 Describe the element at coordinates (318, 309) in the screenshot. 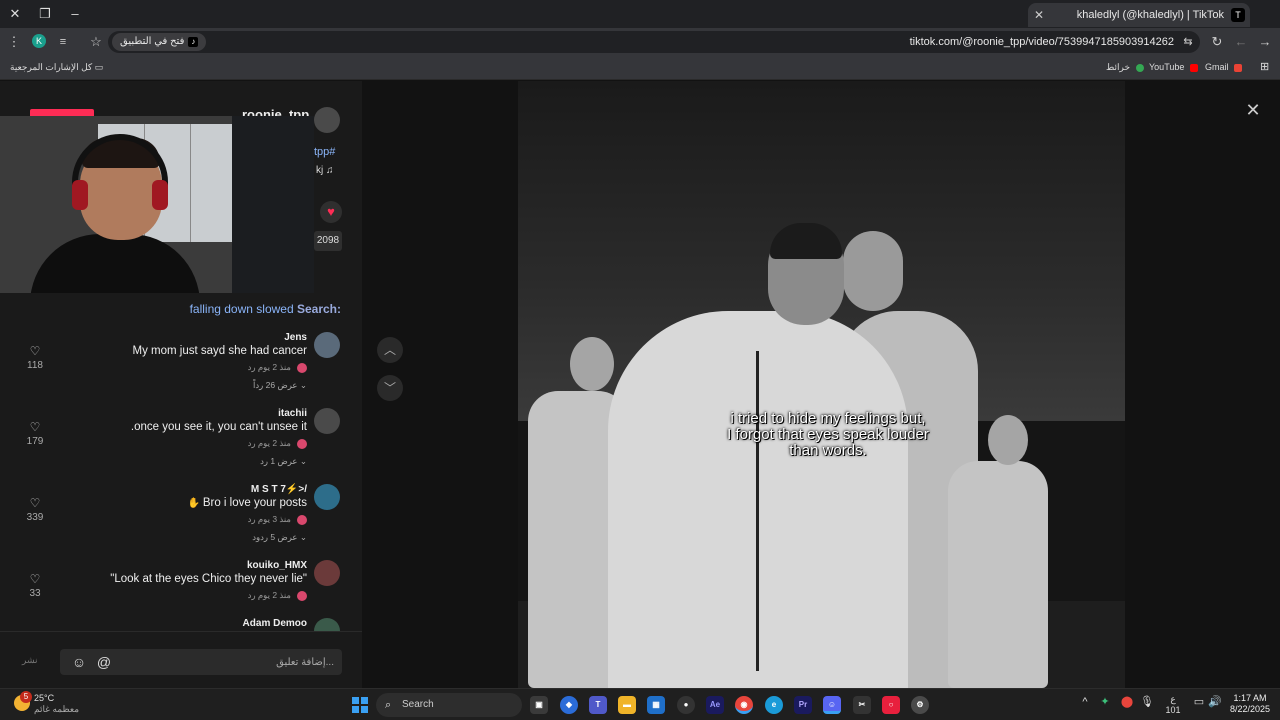

I see `search-prefix: Search:` at that location.